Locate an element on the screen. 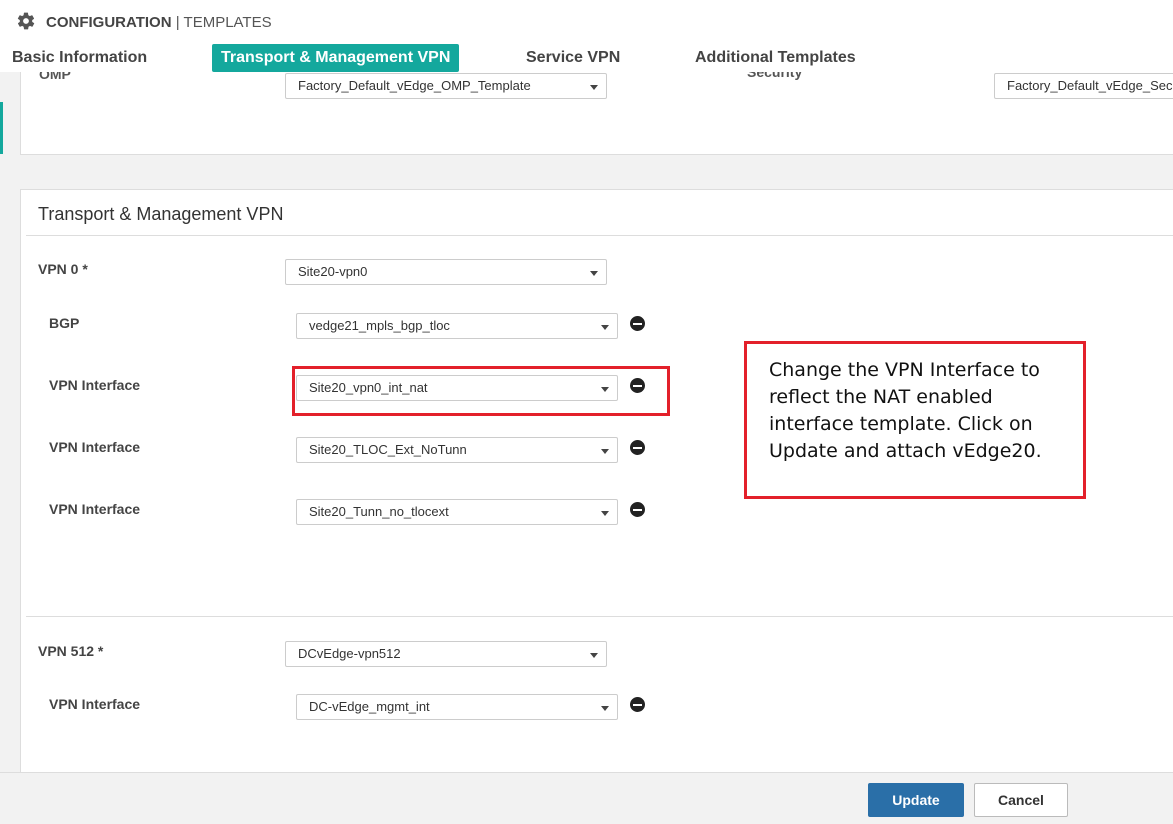 This screenshot has height=824, width=1173. annotation-highlight-box is located at coordinates (481, 391).